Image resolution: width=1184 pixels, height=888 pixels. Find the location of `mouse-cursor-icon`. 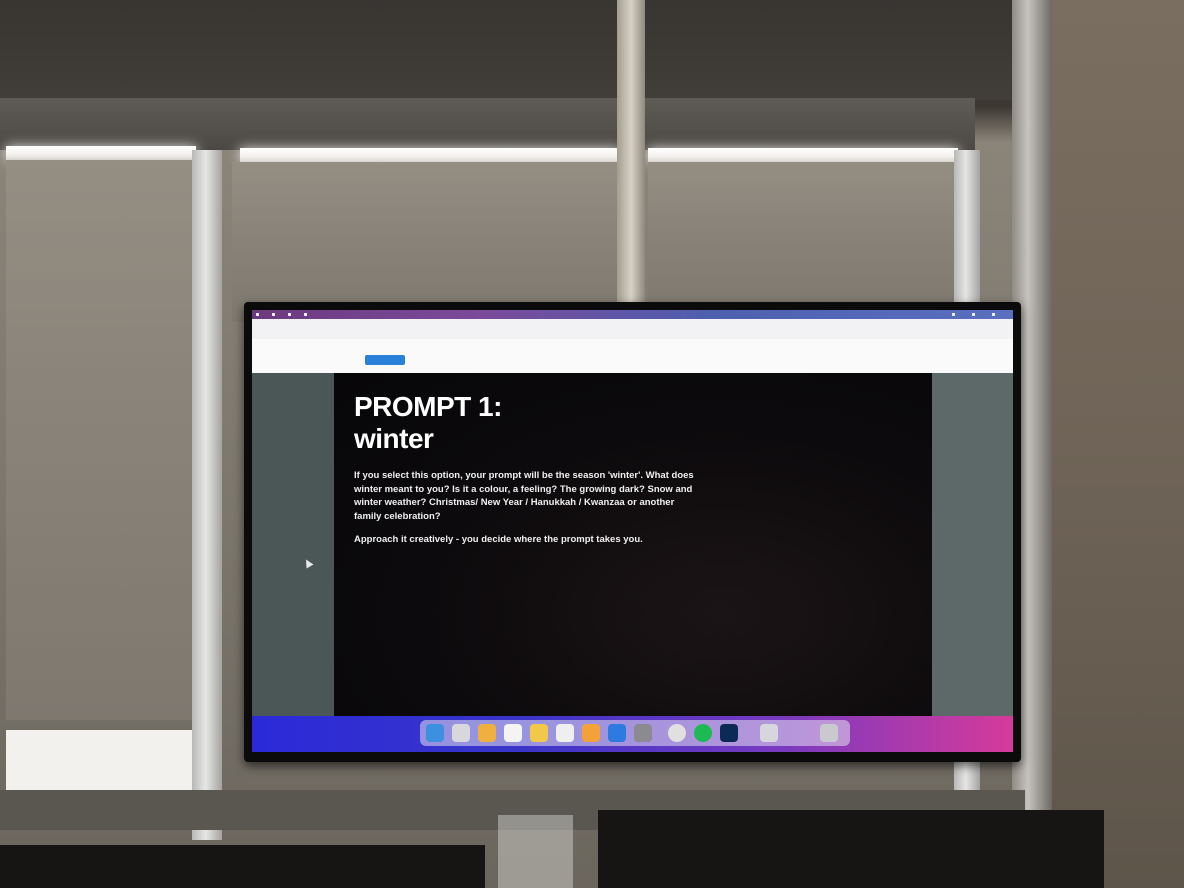

mouse-cursor-icon is located at coordinates (308, 563).